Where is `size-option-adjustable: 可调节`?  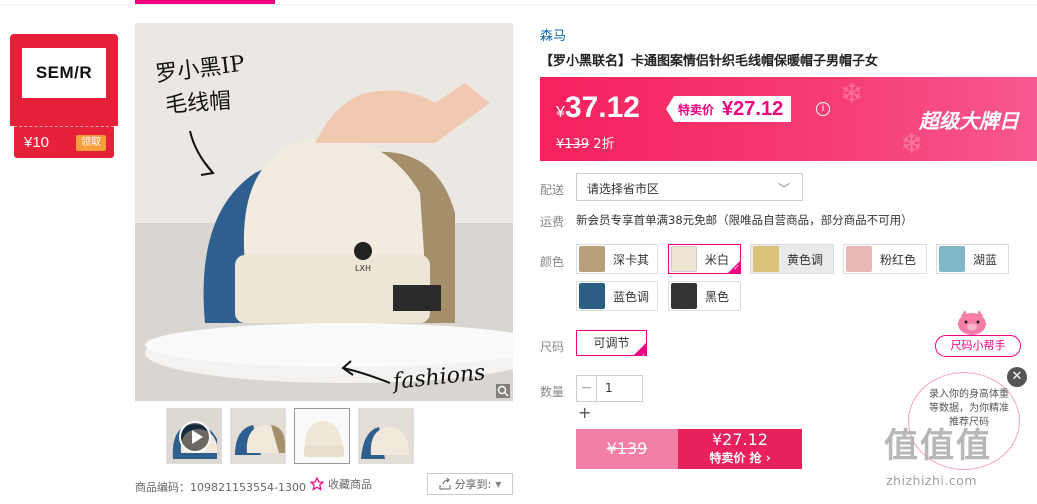 size-option-adjustable: 可调节 is located at coordinates (611, 349).